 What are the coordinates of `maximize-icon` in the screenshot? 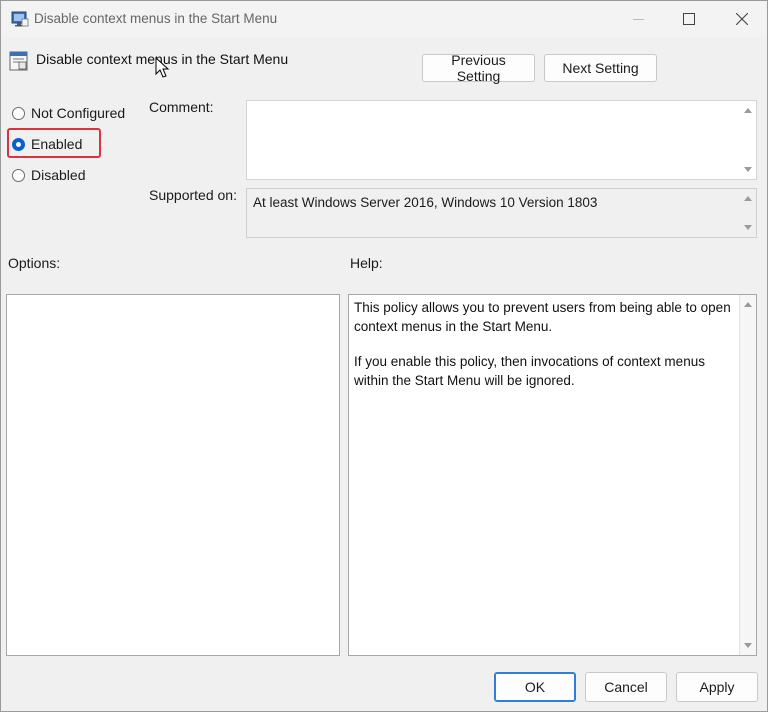 It's located at (689, 19).